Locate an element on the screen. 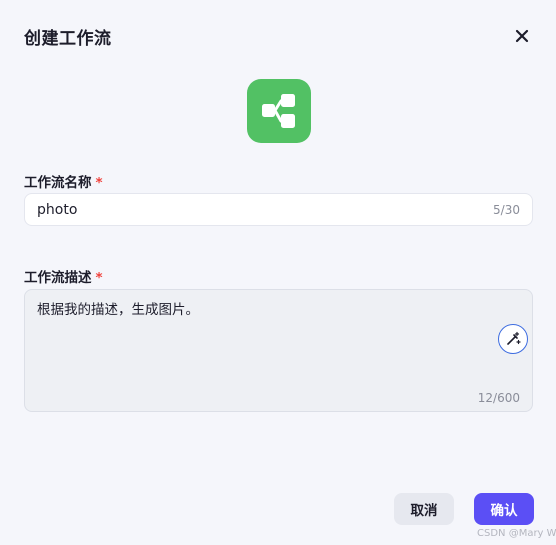 Image resolution: width=556 pixels, height=545 pixels. name-char-counter: 5/30 is located at coordinates (506, 210).